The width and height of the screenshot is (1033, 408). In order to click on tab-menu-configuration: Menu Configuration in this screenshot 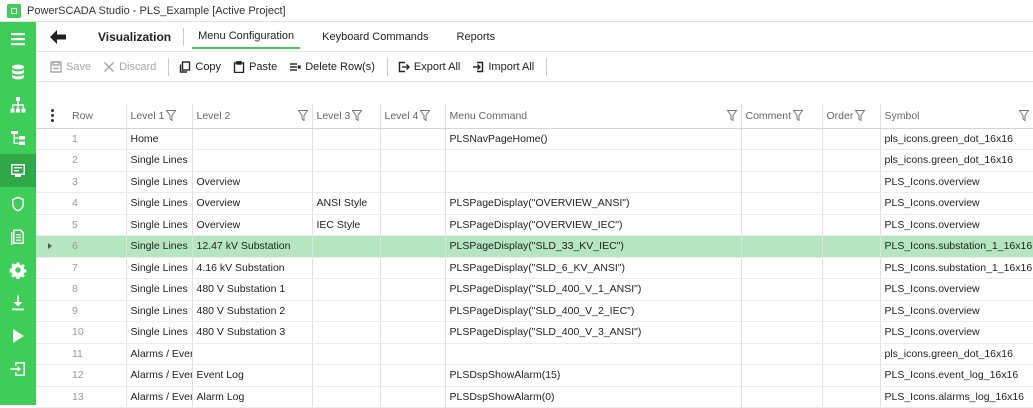, I will do `click(246, 37)`.